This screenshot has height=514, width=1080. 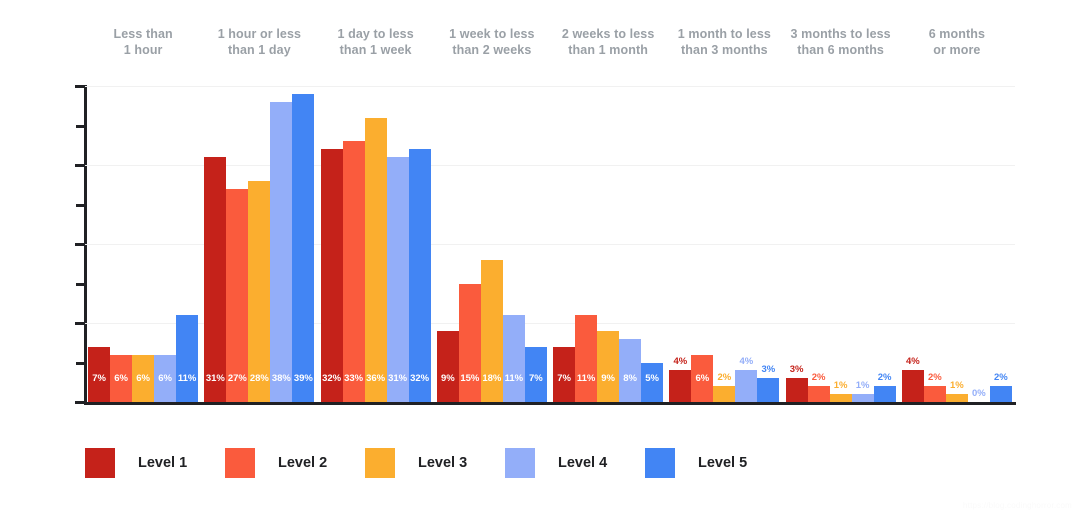 What do you see at coordinates (143, 50) in the screenshot?
I see `category-label-line: 1 hour` at bounding box center [143, 50].